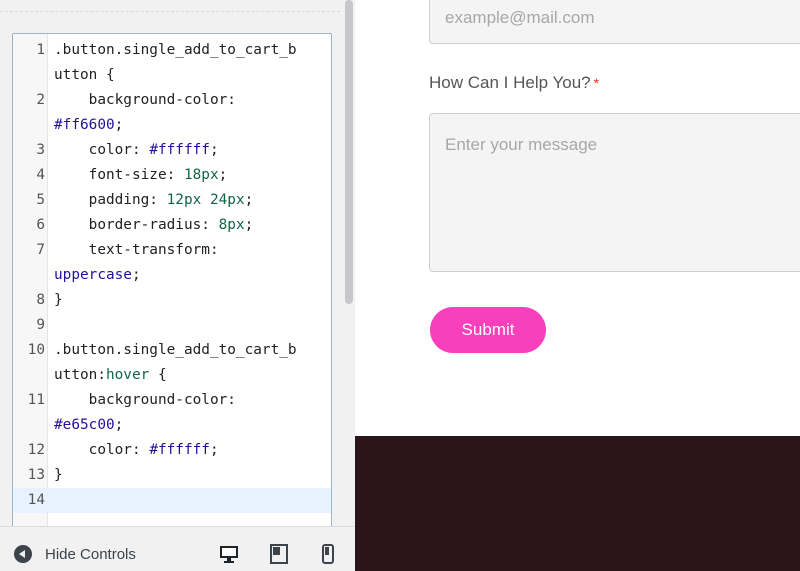 This screenshot has width=800, height=571. I want to click on mobile-icon, so click(328, 554).